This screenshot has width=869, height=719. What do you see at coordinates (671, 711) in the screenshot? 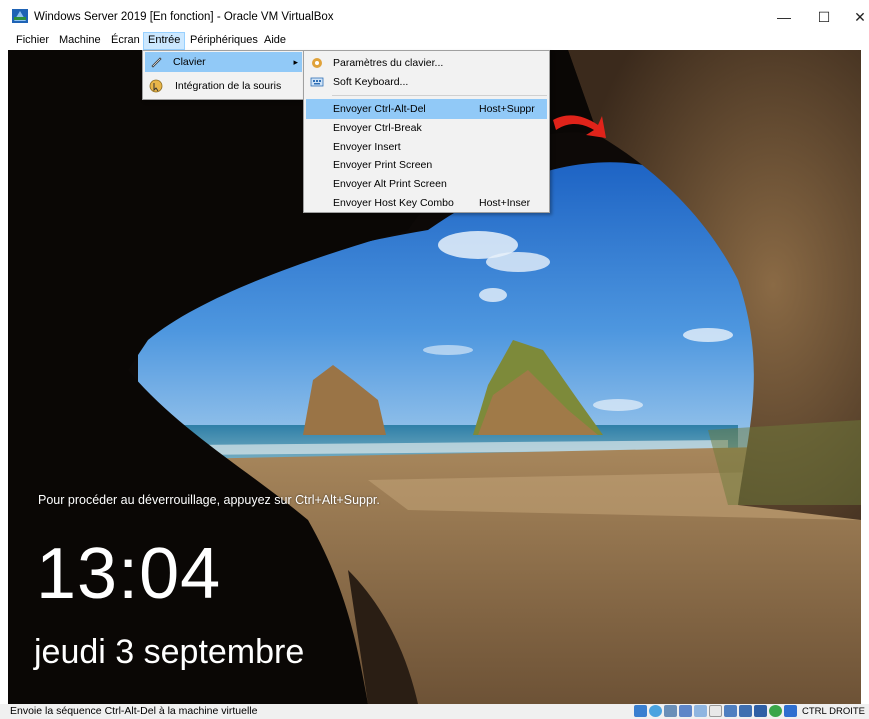
I see `audio-icon` at bounding box center [671, 711].